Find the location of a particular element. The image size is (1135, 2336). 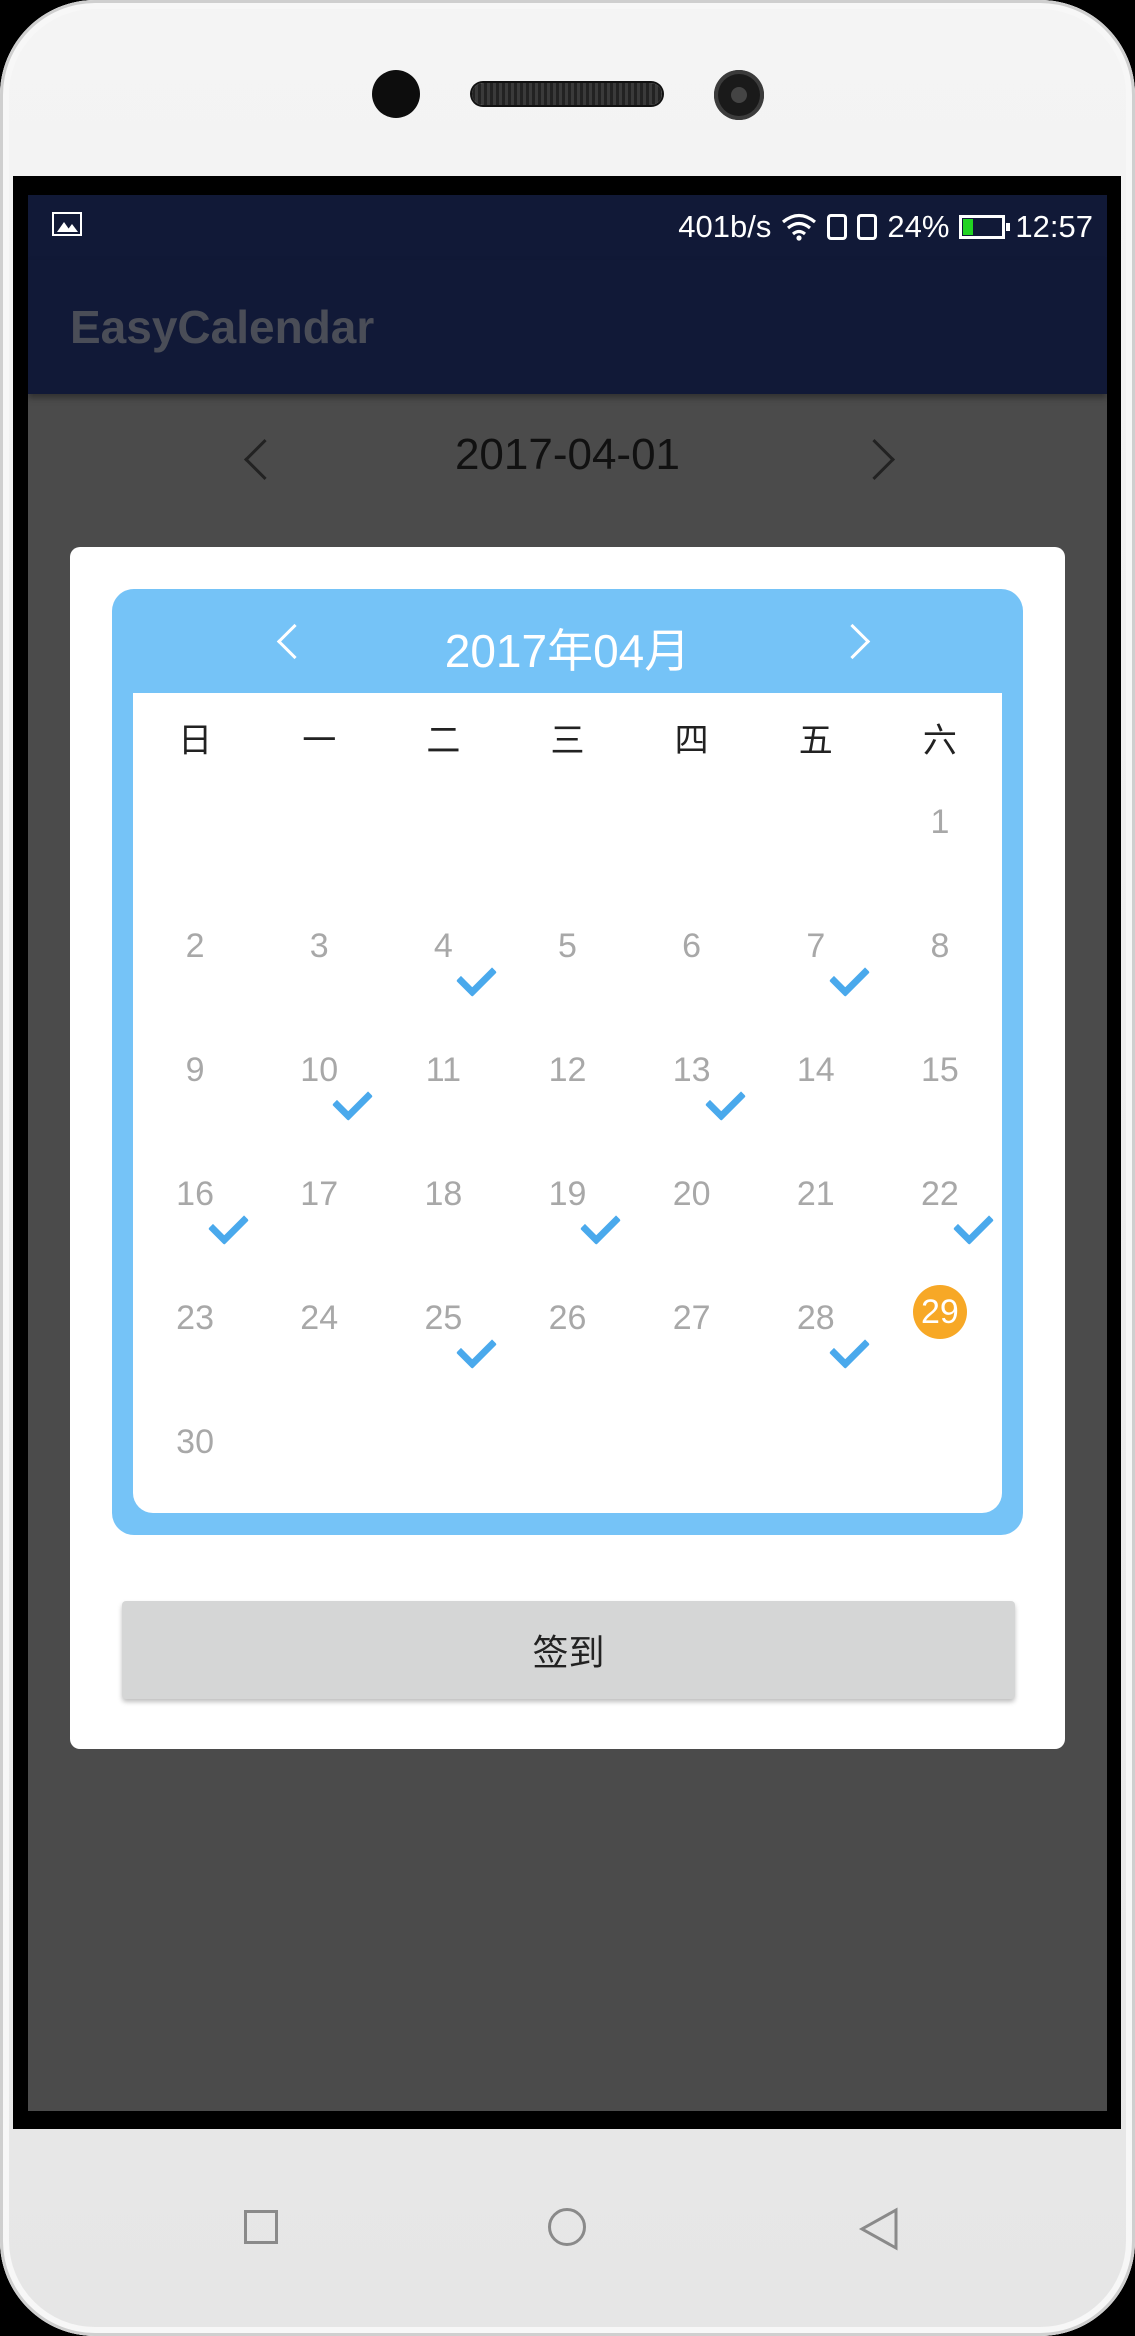

day-cell: 22 is located at coordinates (940, 1207).